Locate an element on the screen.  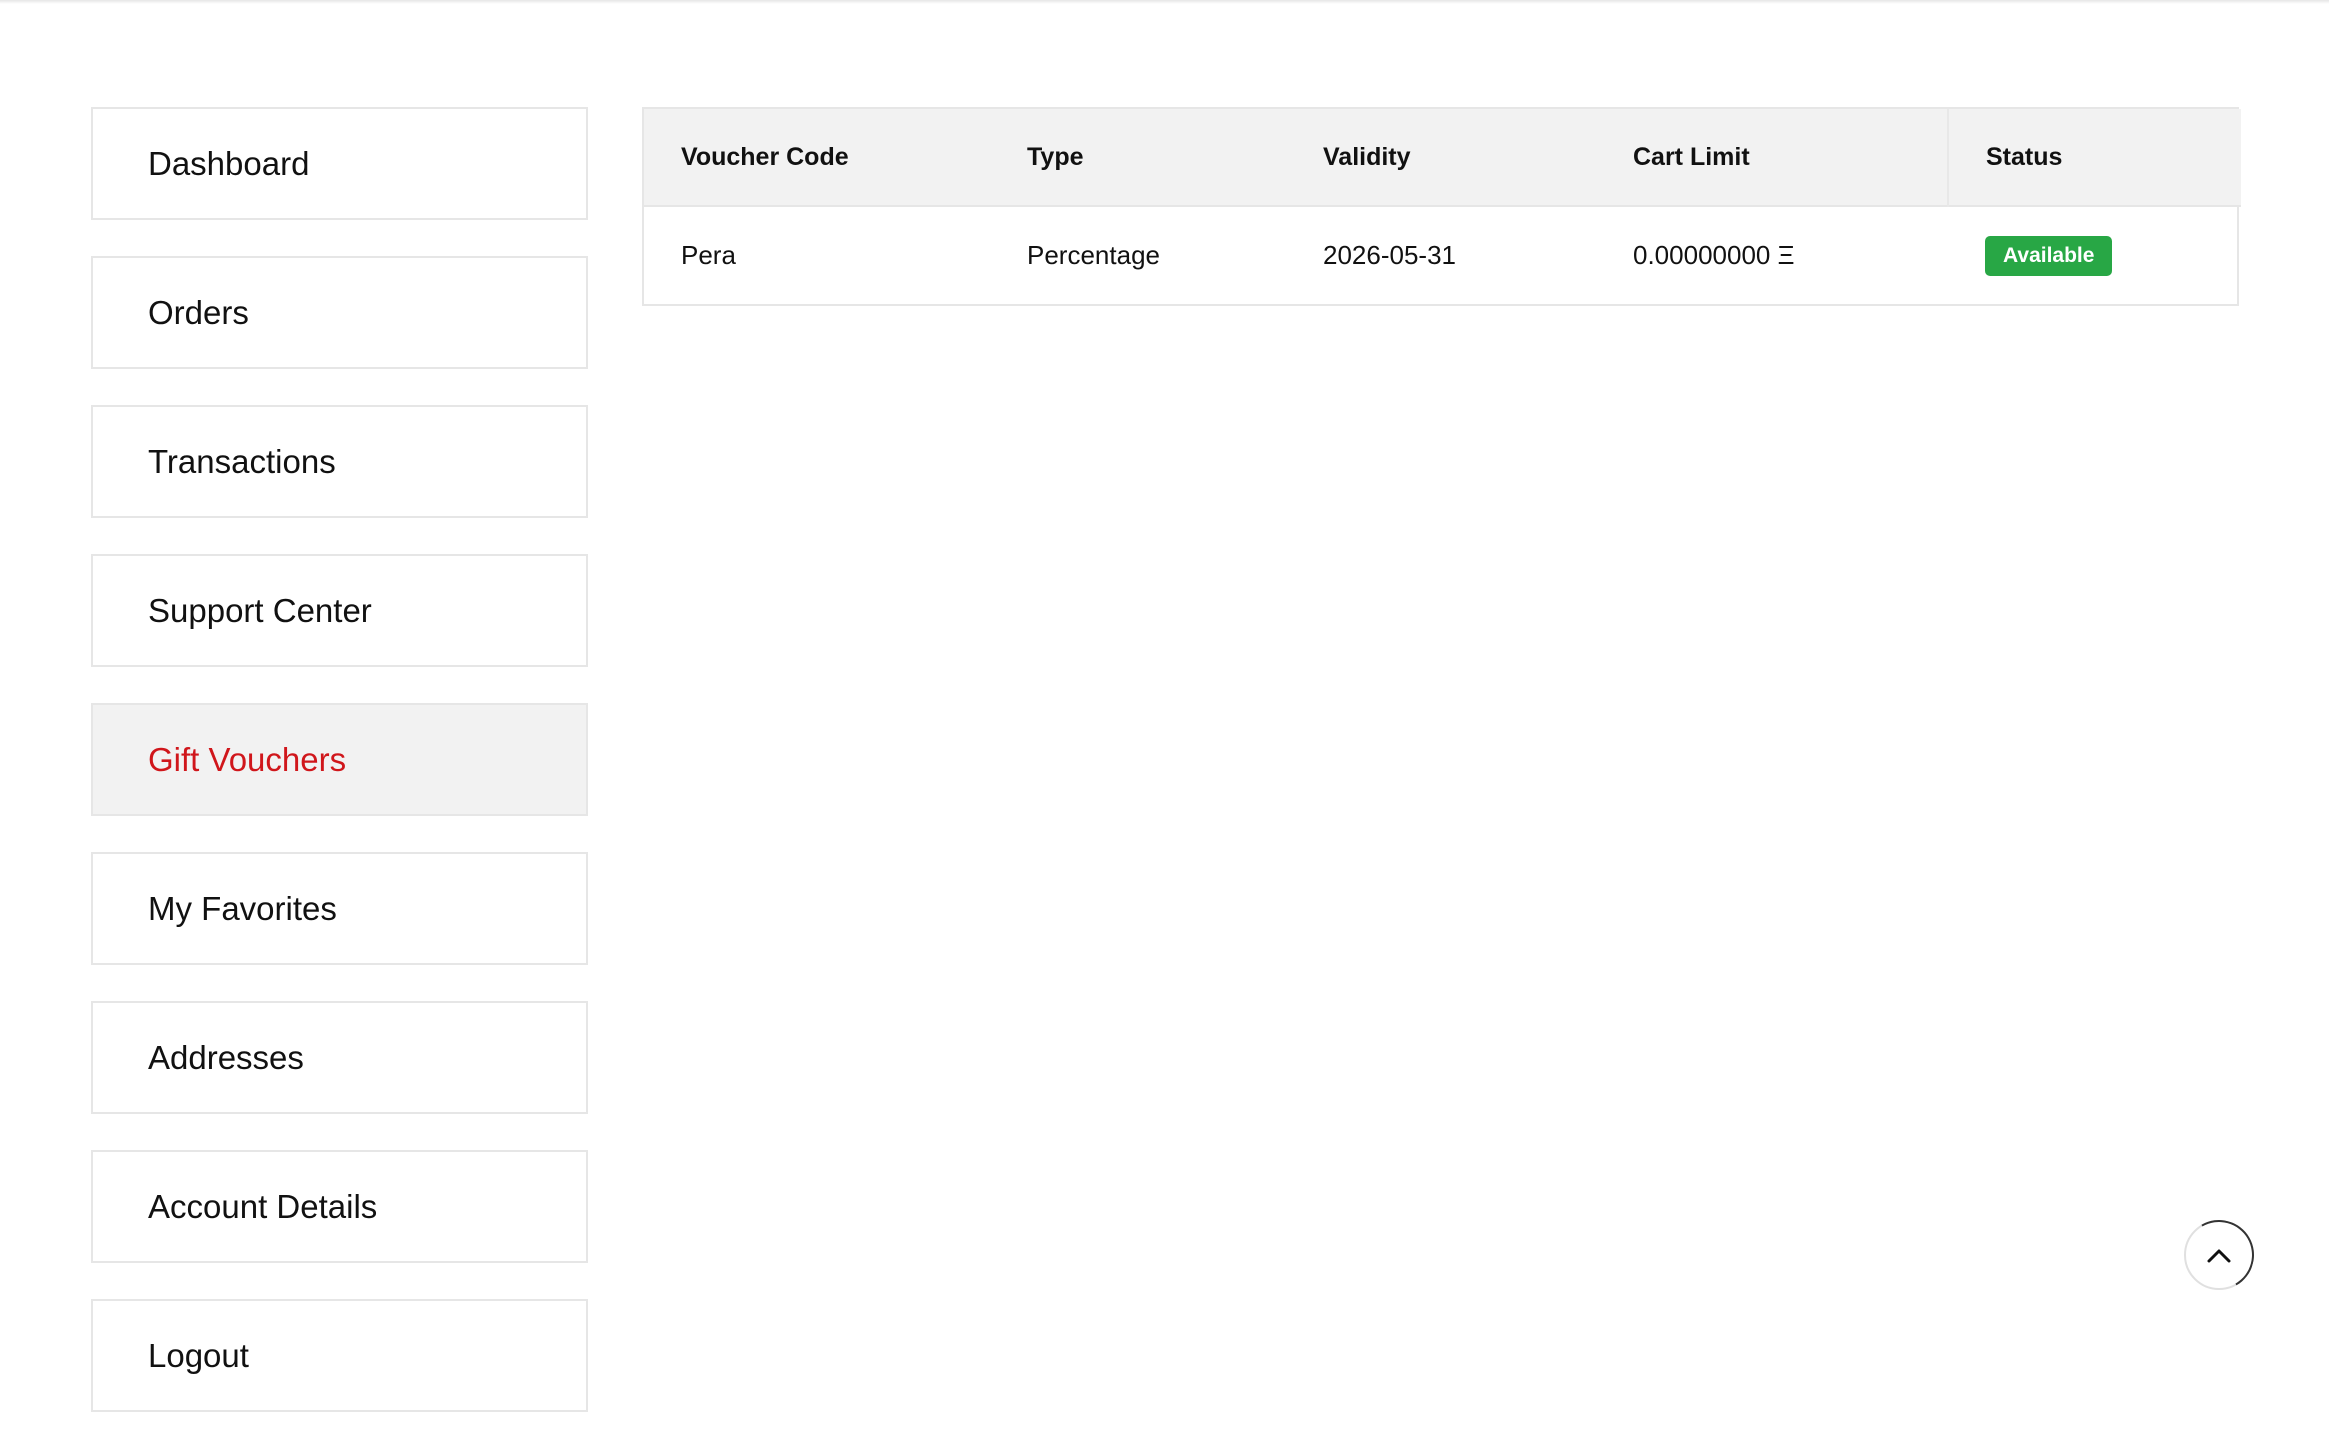
column-header-type: Type is located at coordinates (1055, 156).